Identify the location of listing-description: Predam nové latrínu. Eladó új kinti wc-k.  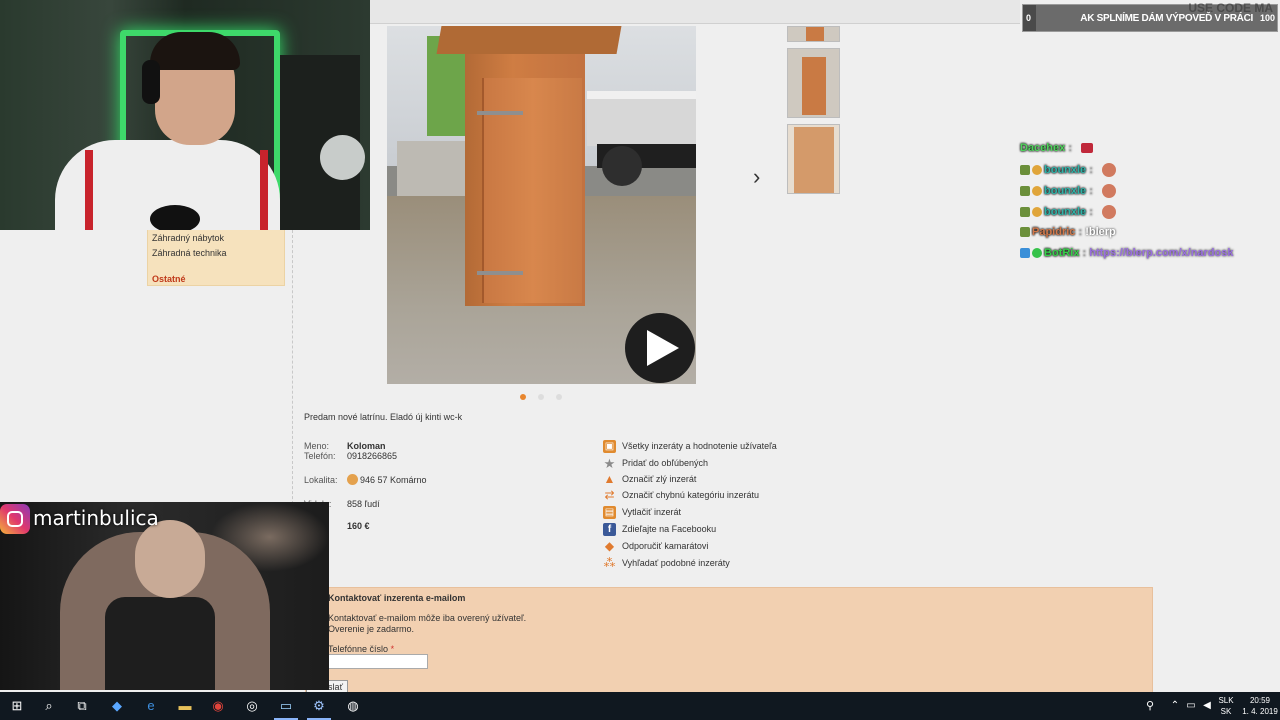
(383, 417).